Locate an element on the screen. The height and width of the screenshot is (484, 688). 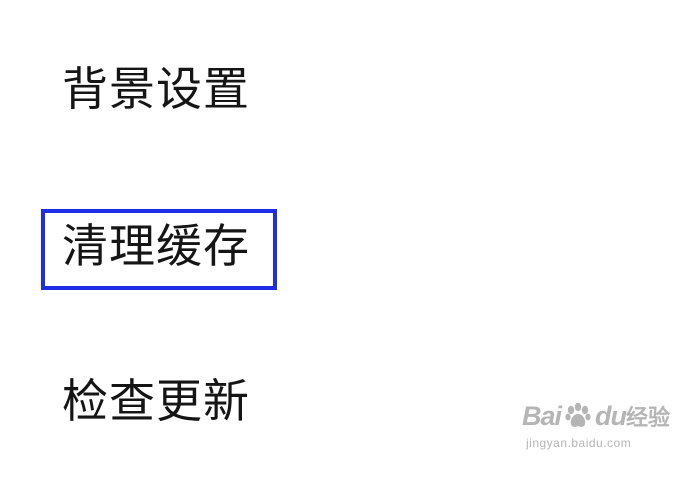
watermark-product: 经验 is located at coordinates (648, 418).